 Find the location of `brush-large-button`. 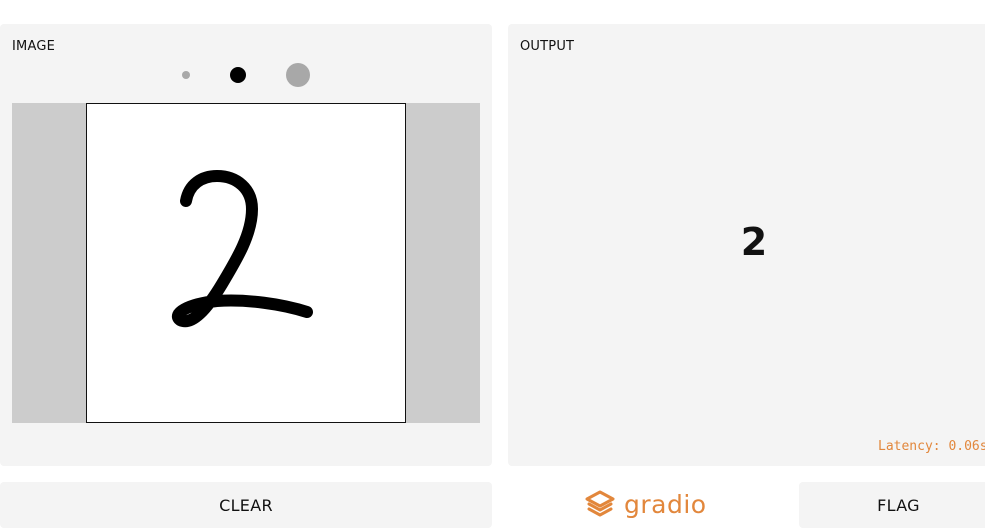

brush-large-button is located at coordinates (298, 75).